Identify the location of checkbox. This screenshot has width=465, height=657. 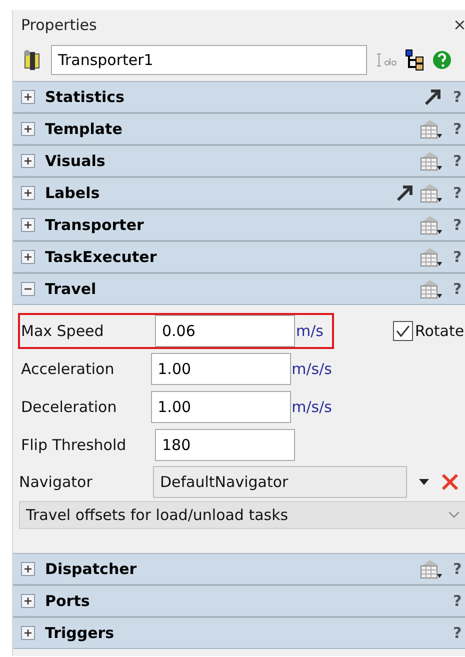
(403, 331).